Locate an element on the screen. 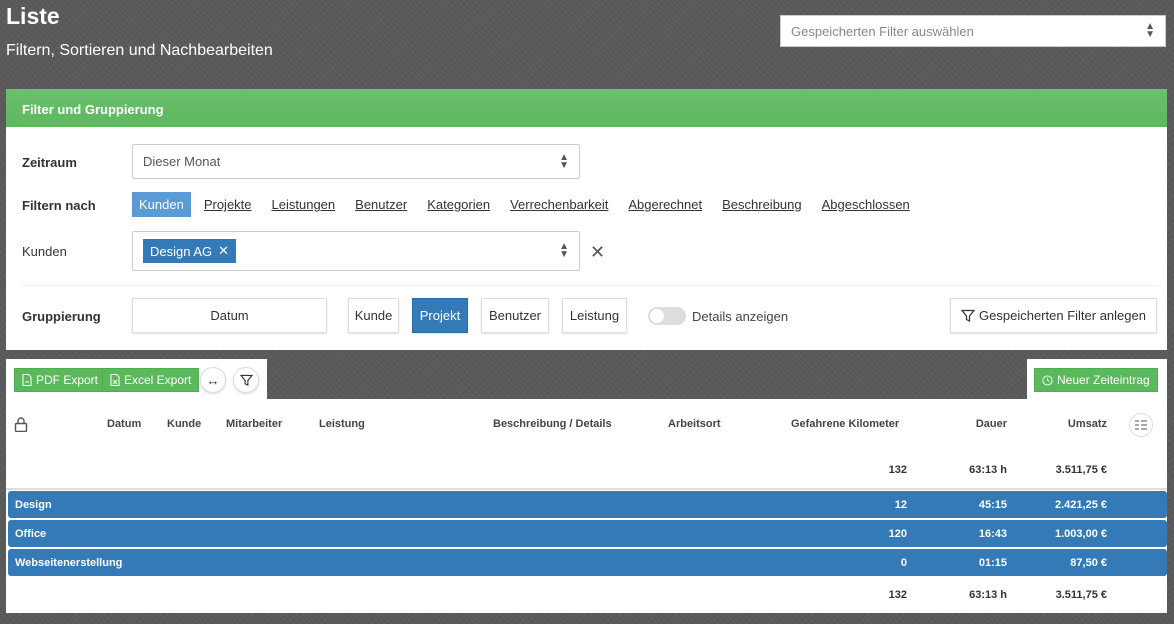  group-leistung-button: Leistung is located at coordinates (594, 315).